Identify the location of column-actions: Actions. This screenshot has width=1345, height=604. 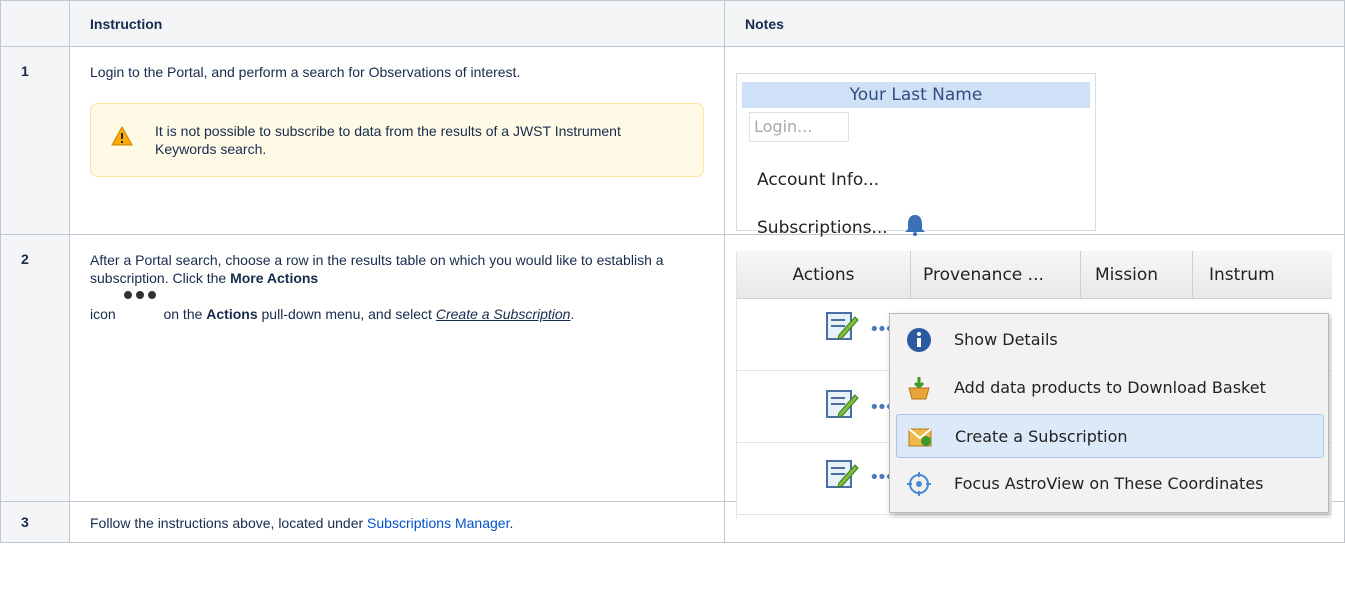
(824, 275).